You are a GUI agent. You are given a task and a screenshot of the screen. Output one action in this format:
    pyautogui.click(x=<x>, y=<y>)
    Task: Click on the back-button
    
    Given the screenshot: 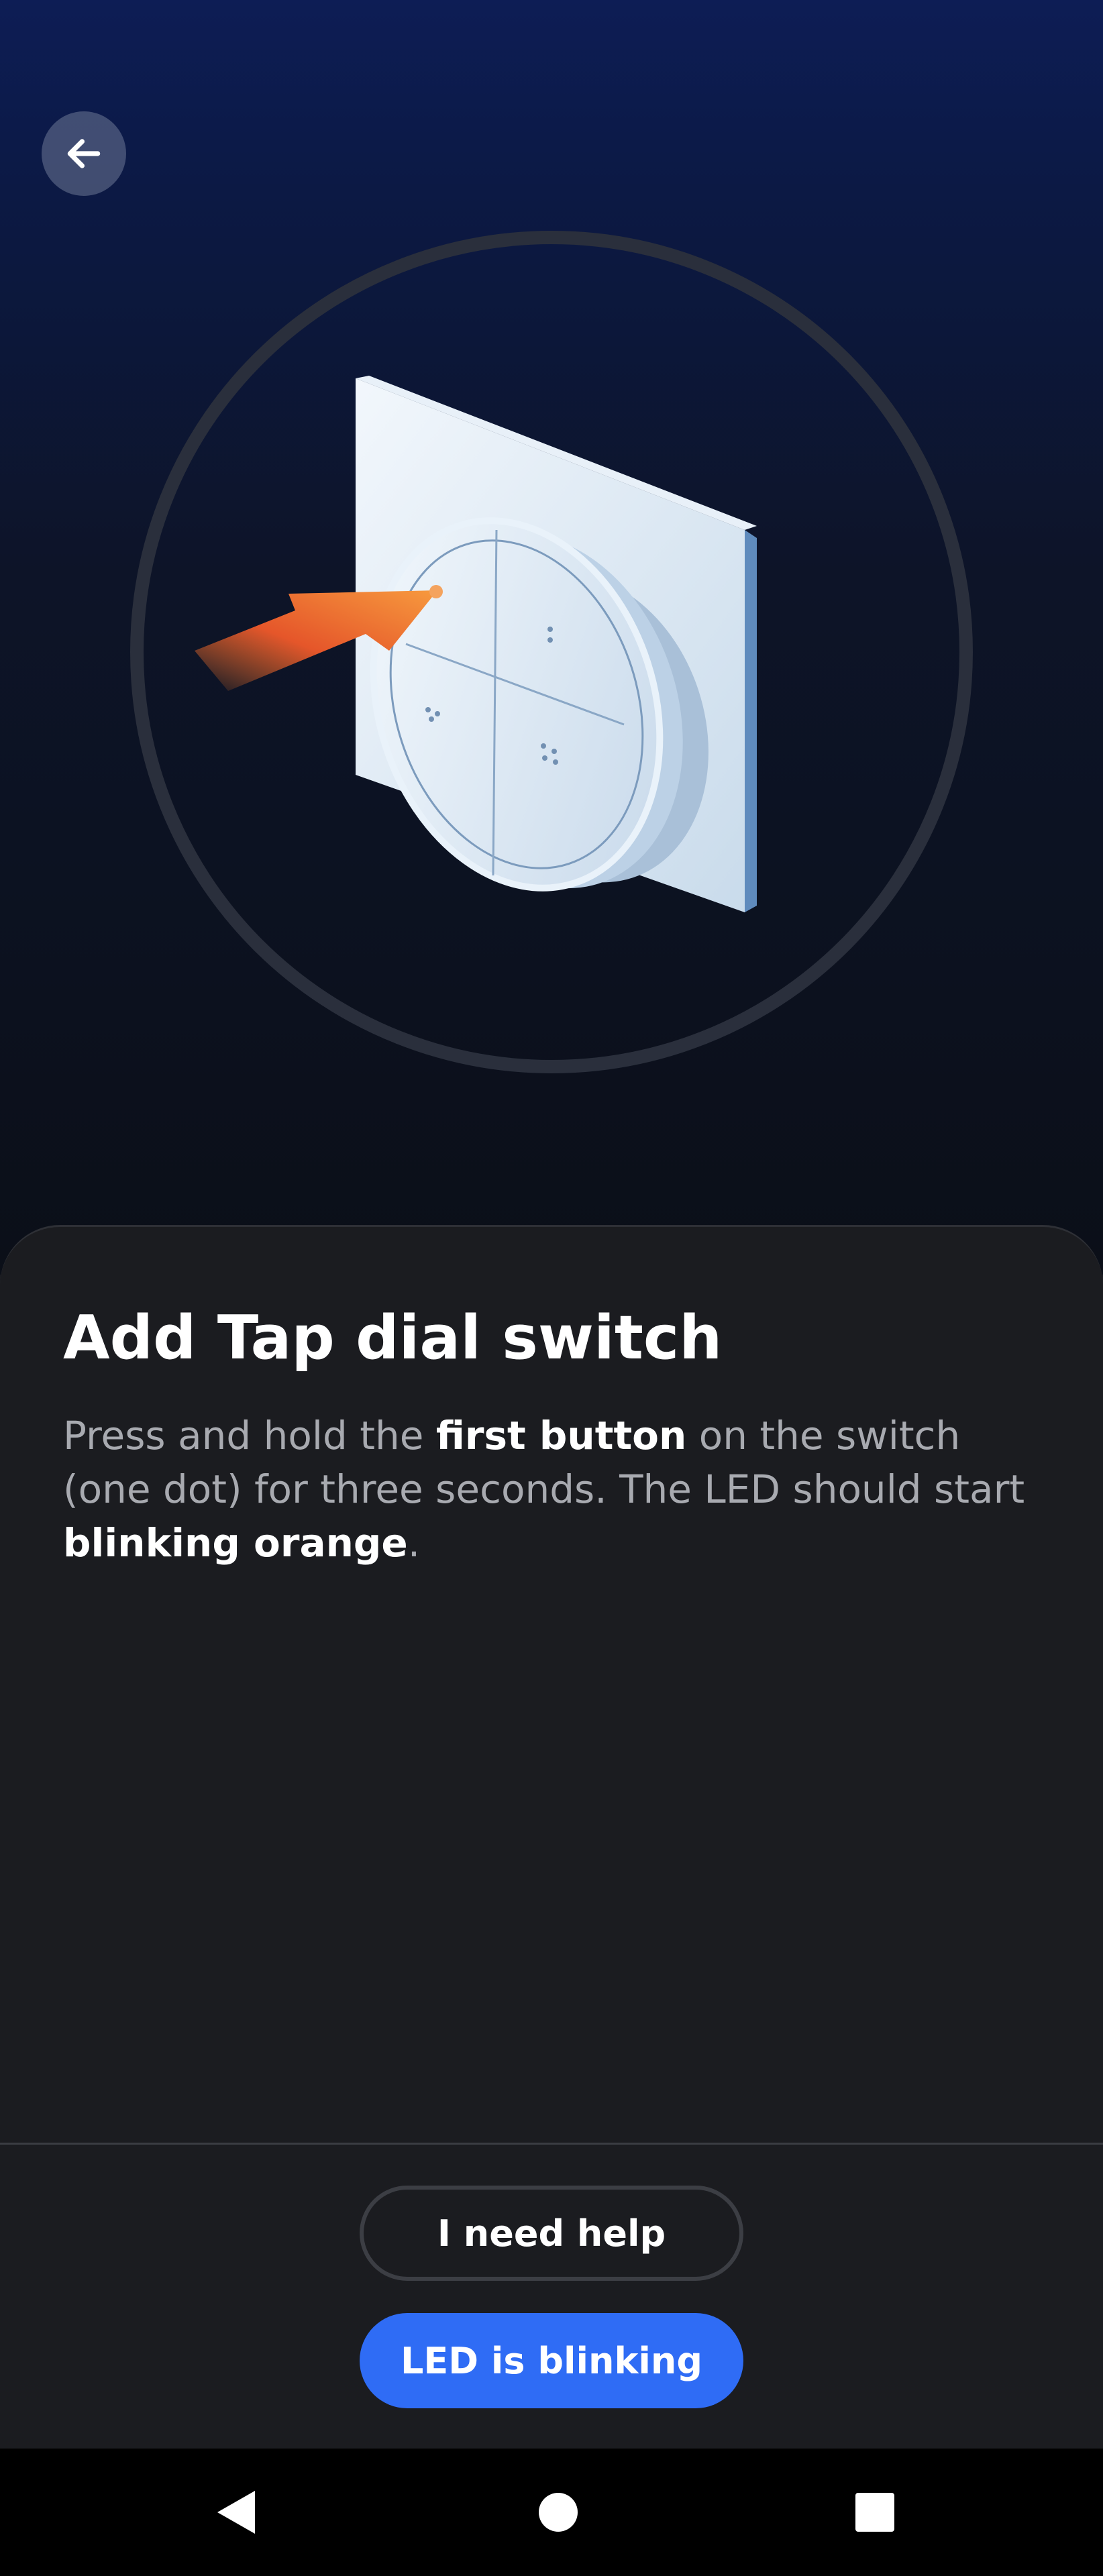 What is the action you would take?
    pyautogui.click(x=84, y=153)
    